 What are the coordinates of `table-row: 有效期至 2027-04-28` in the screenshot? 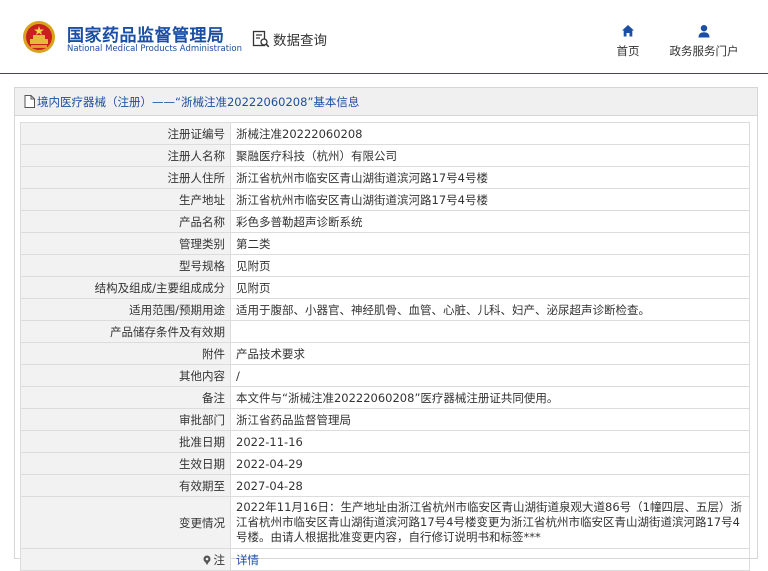 It's located at (385, 485).